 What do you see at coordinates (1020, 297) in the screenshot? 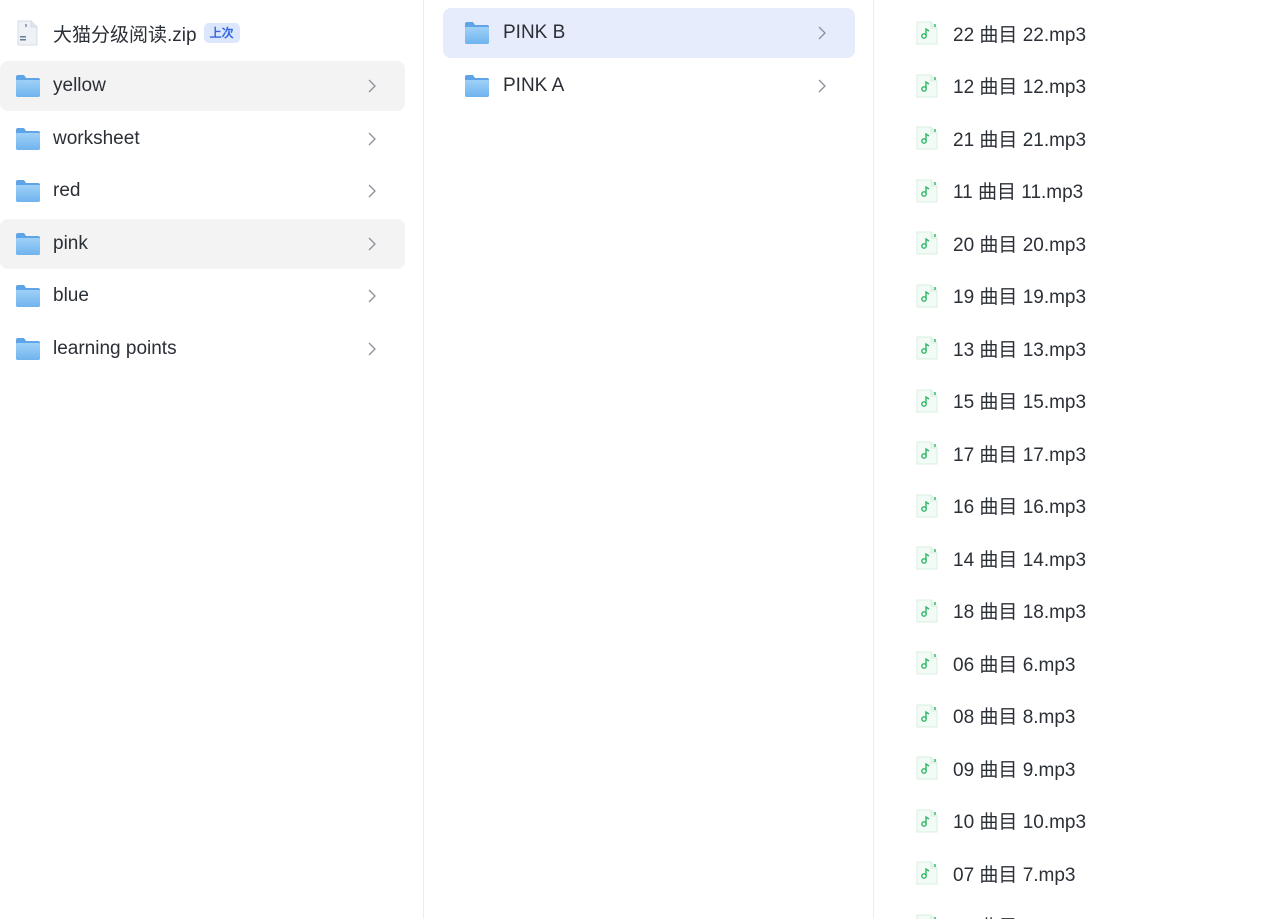
I see `audio-file-name: 19 曲目 19.mp3` at bounding box center [1020, 297].